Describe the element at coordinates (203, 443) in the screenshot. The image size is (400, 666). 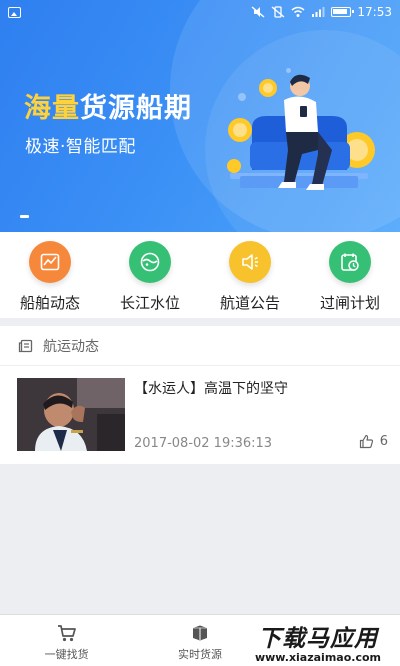
I see `news-date: 2017-08-02 19:36:13` at that location.